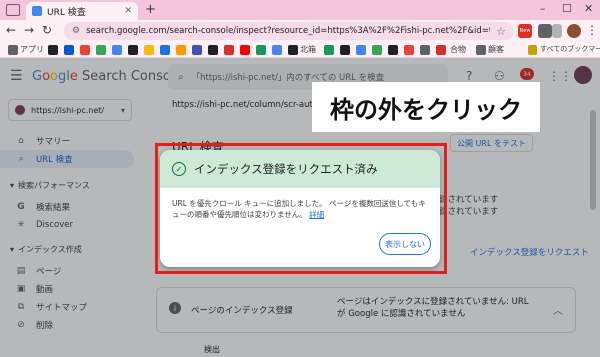 The height and width of the screenshot is (357, 600). I want to click on forward-icon: →, so click(29, 30).